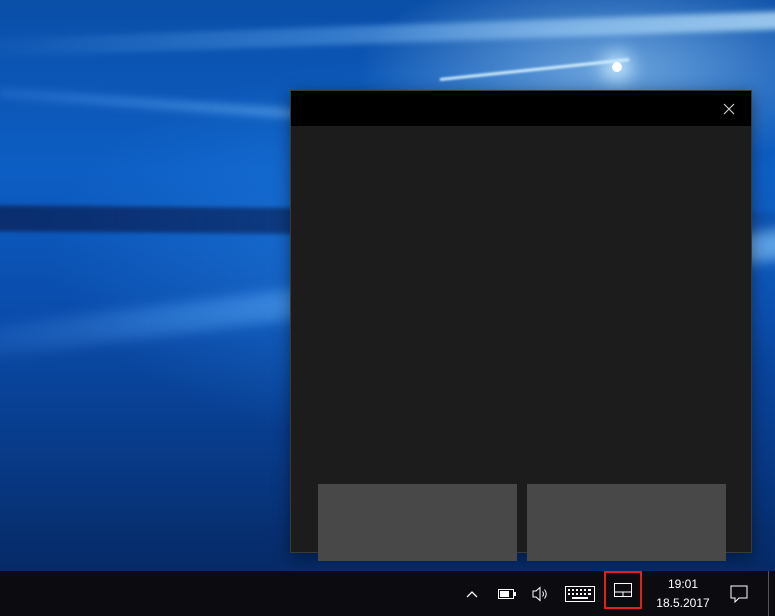  I want to click on close-icon, so click(729, 109).